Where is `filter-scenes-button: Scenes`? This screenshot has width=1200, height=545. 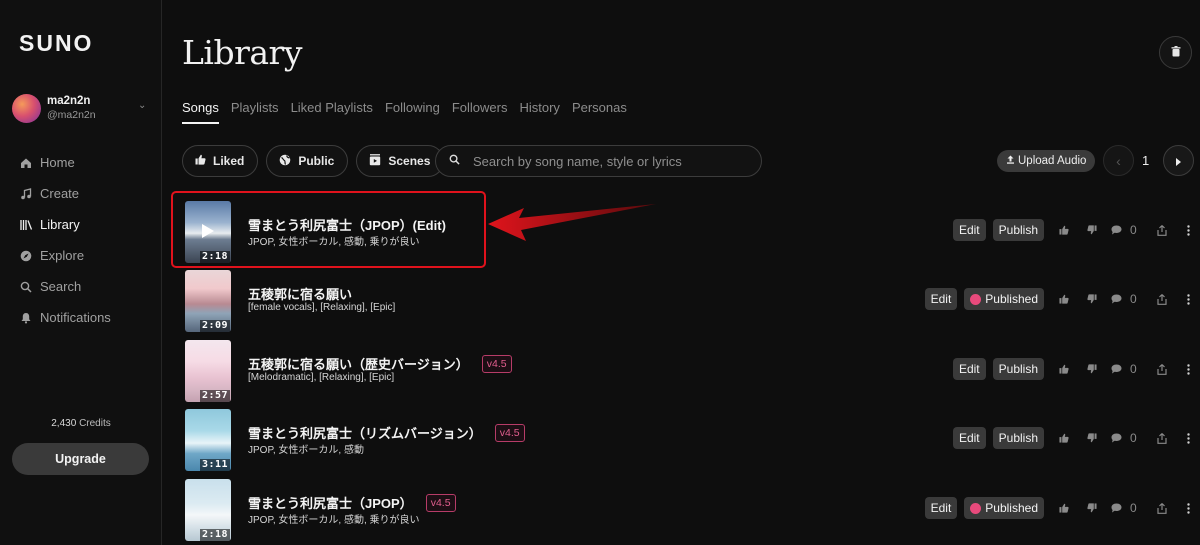 filter-scenes-button: Scenes is located at coordinates (400, 161).